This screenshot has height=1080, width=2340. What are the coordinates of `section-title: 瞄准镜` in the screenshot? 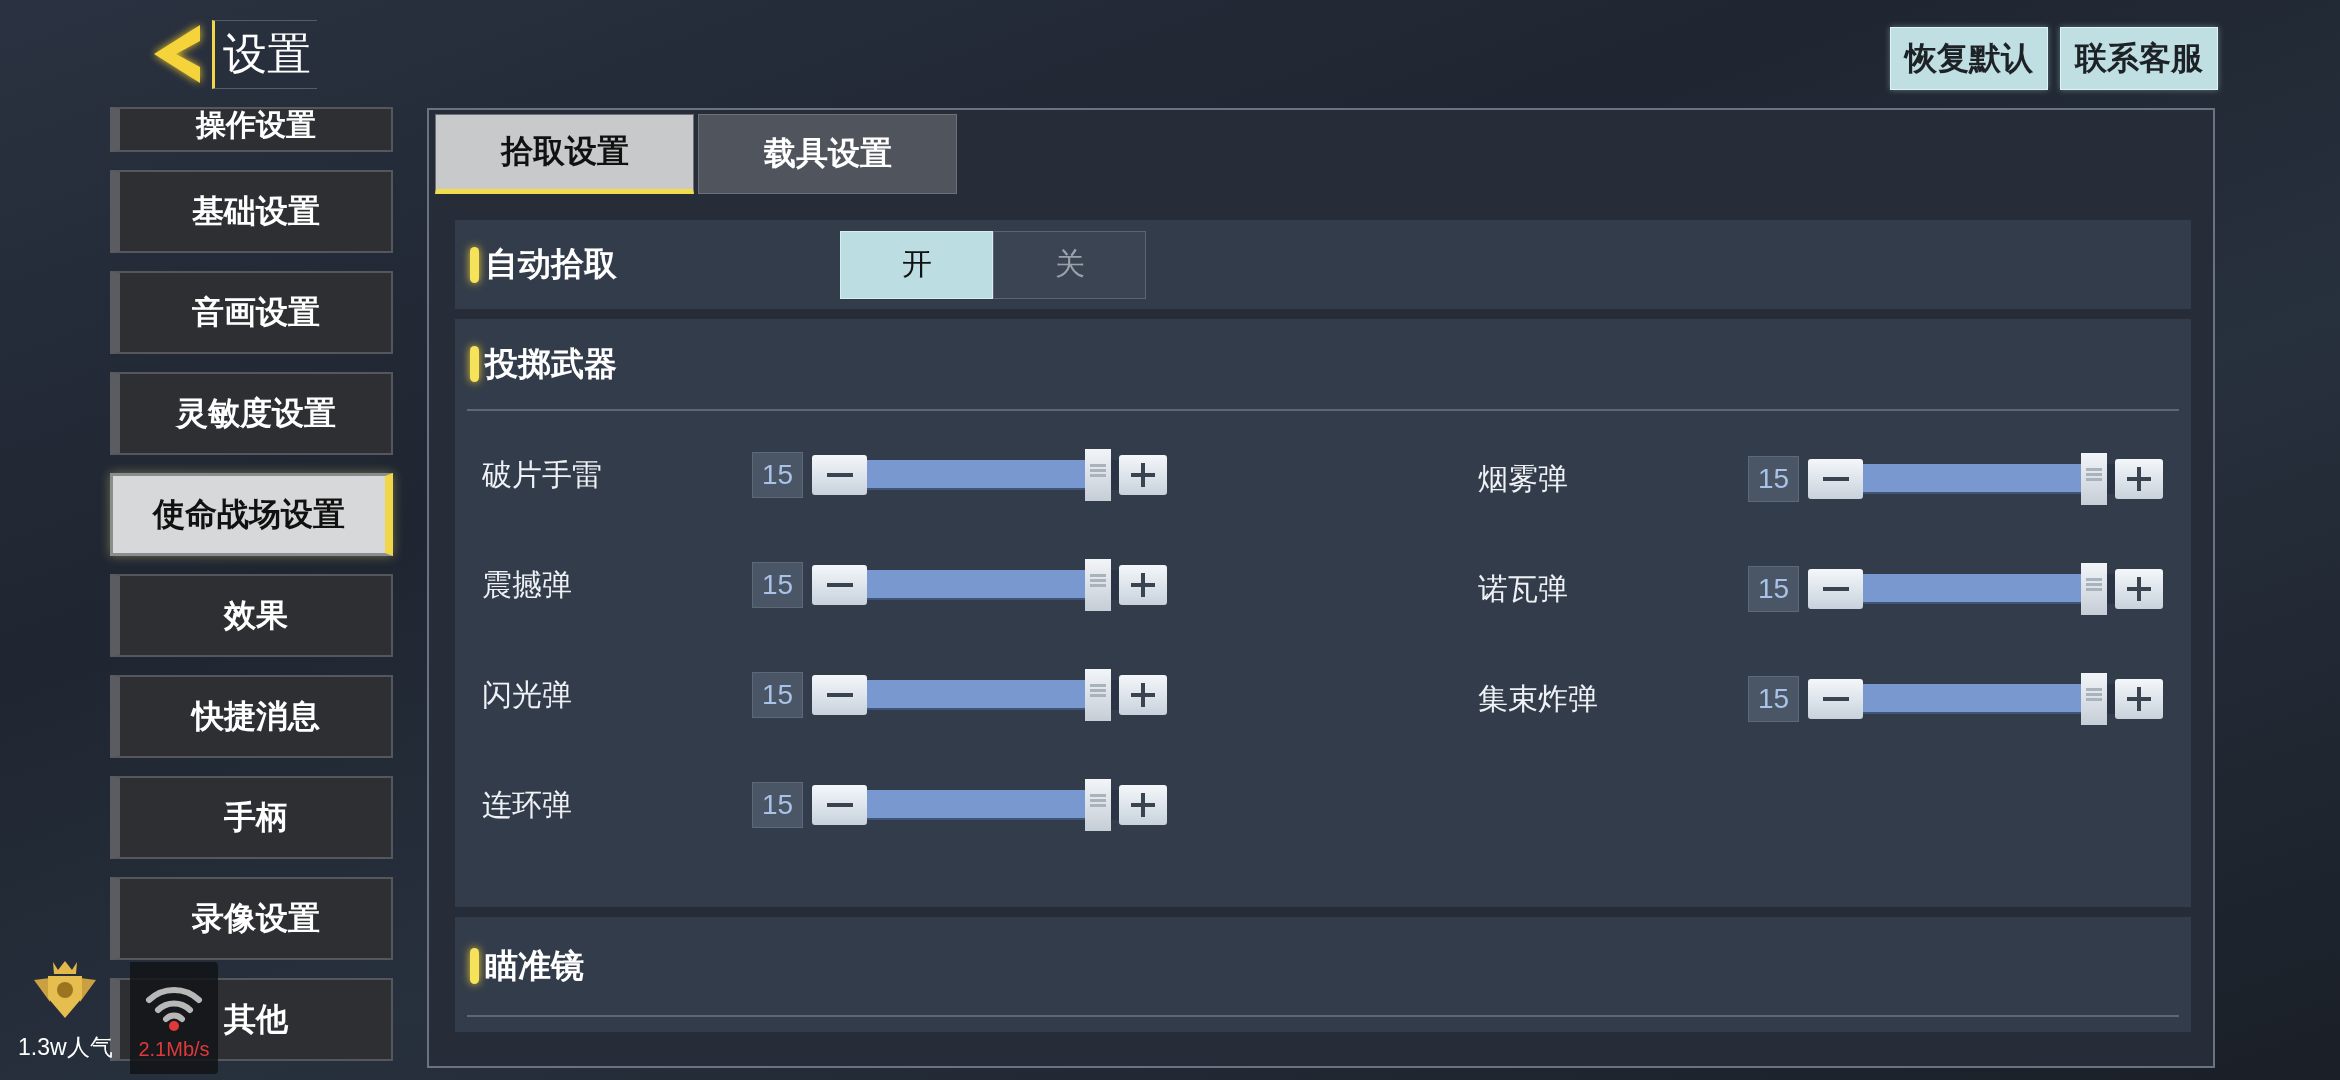 It's located at (535, 965).